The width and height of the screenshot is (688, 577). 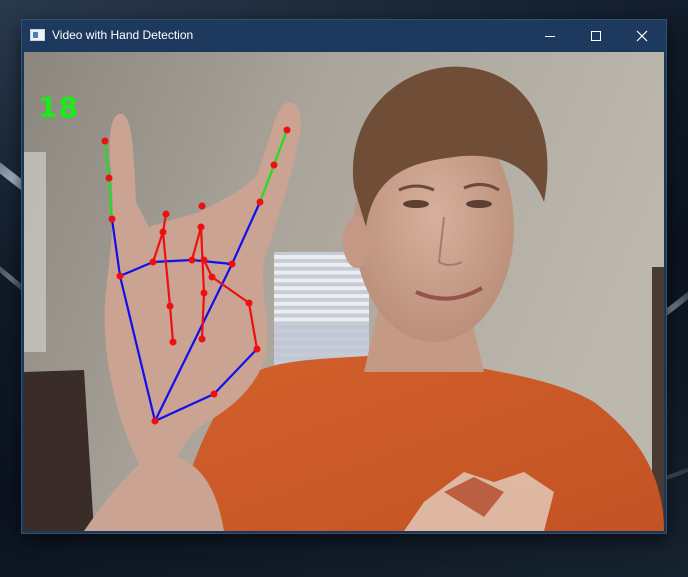 I want to click on window-blinds, so click(x=321, y=311).